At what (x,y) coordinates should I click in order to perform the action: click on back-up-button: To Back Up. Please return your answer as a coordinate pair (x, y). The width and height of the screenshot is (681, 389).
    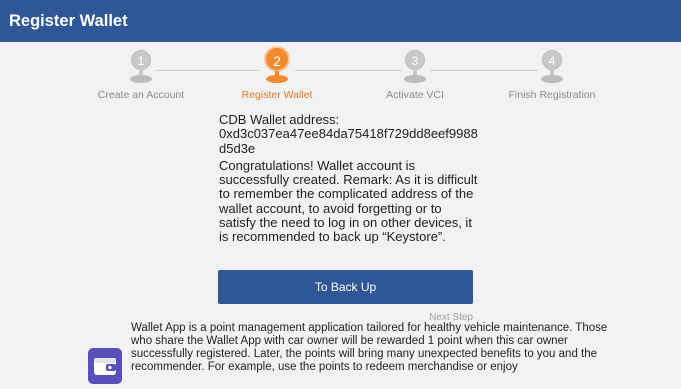
    Looking at the image, I should click on (345, 287).